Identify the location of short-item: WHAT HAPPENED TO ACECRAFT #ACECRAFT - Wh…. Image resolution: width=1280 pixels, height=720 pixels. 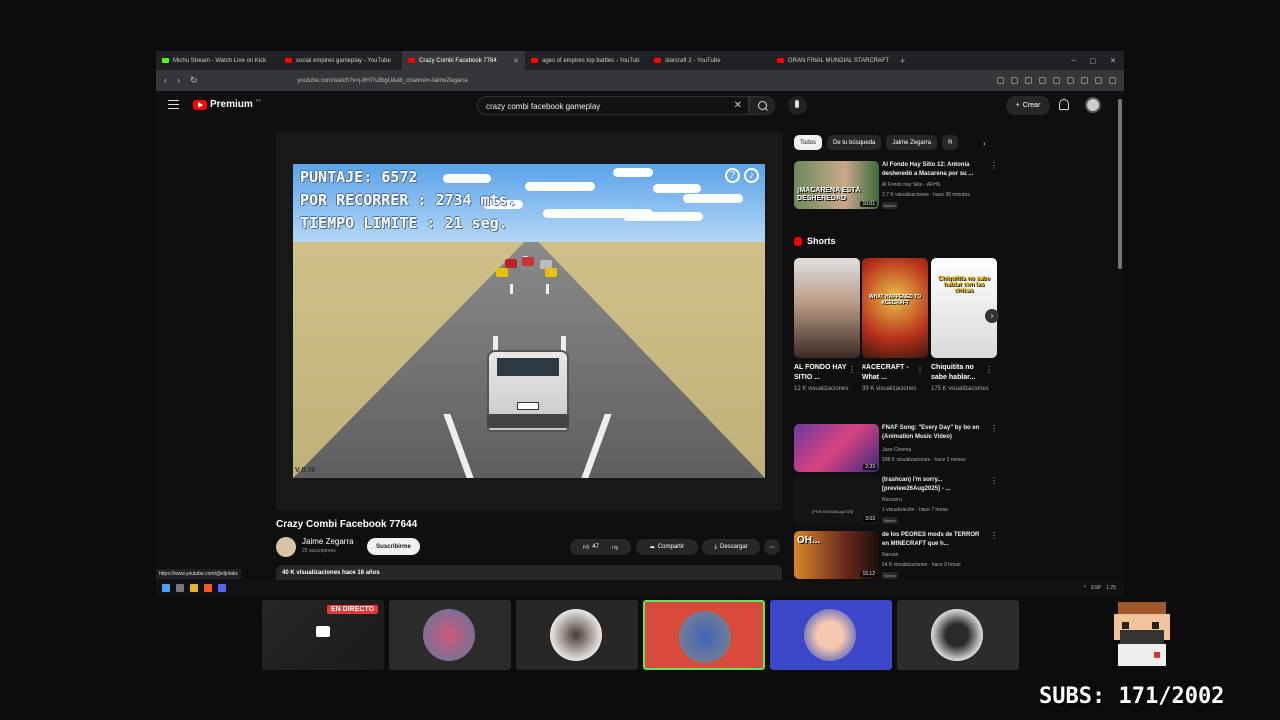
(895, 326).